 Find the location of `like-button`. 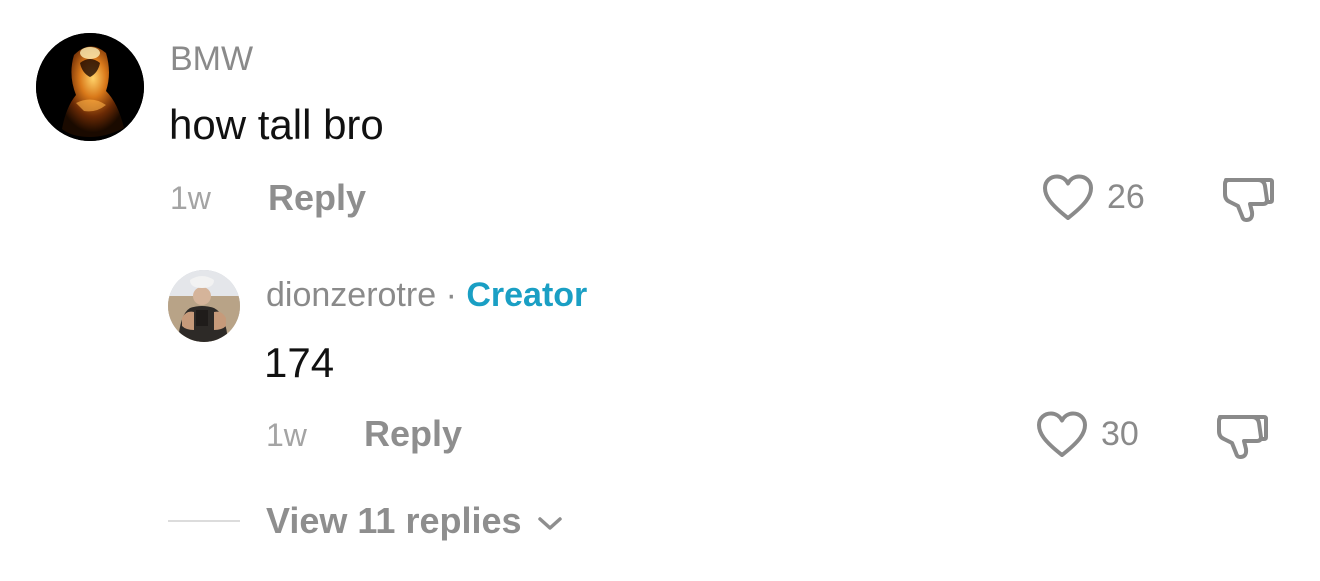

like-button is located at coordinates (1068, 198).